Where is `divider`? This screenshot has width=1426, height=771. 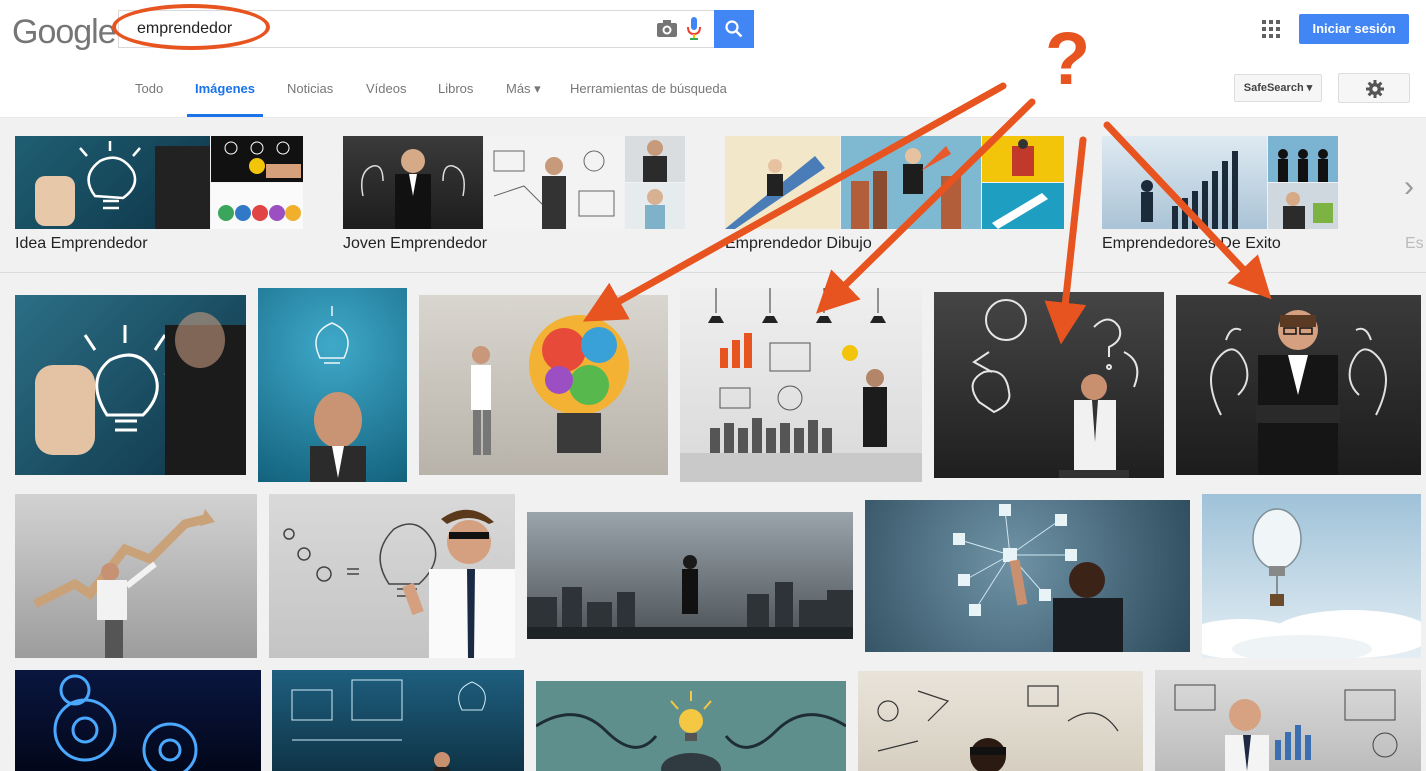
divider is located at coordinates (713, 272).